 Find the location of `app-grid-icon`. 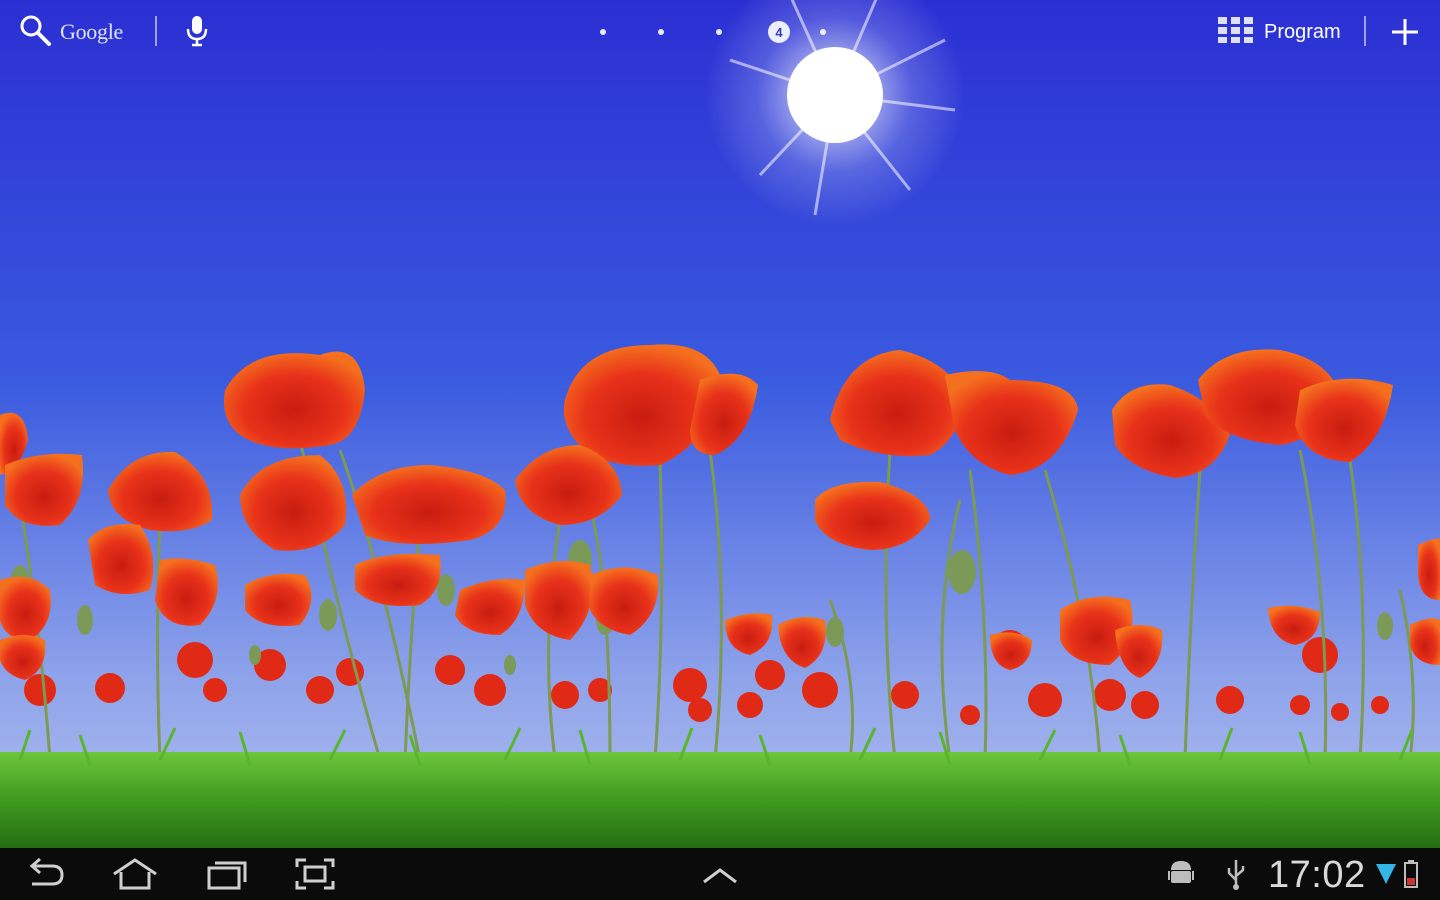

app-grid-icon is located at coordinates (1236, 32).